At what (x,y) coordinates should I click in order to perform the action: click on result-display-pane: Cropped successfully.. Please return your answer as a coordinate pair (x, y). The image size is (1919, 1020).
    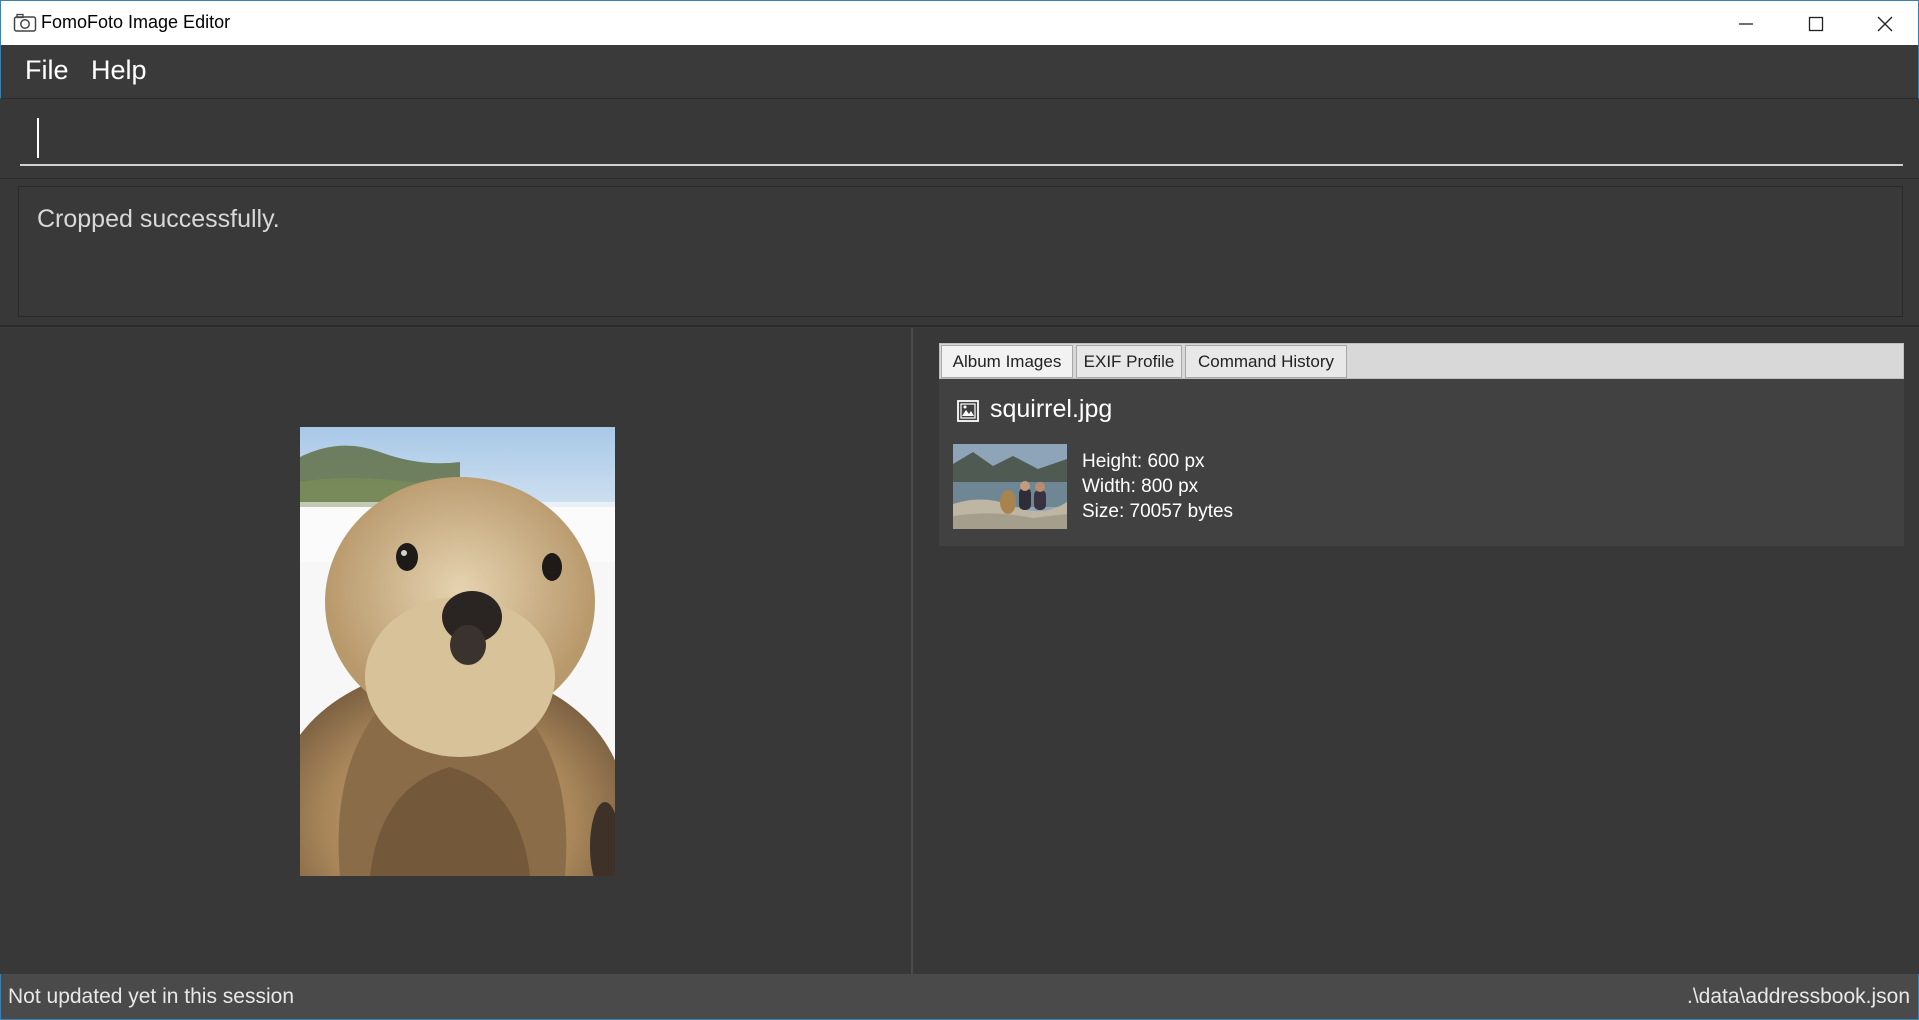
    Looking at the image, I should click on (959, 253).